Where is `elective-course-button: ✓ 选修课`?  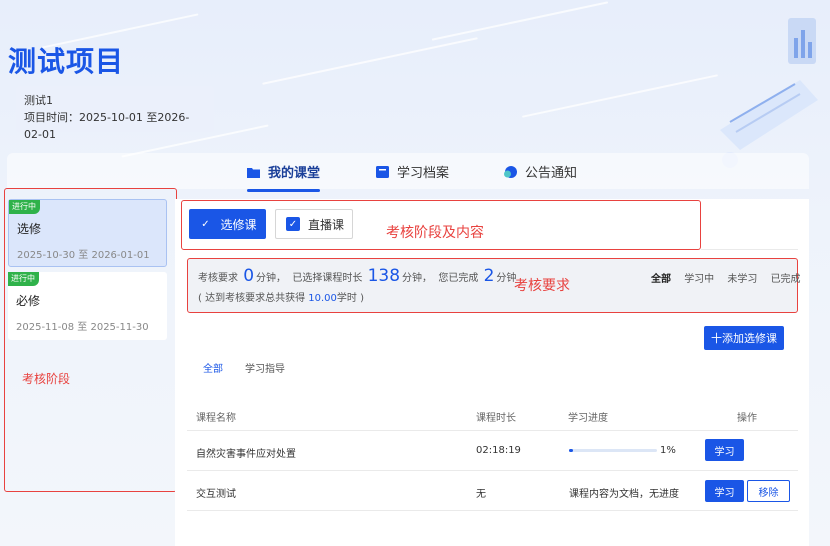
elective-course-button: ✓ 选修课 is located at coordinates (227, 224).